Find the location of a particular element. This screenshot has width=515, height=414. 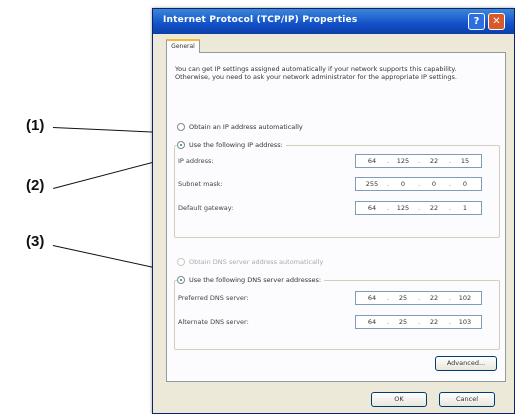

tab-general: General is located at coordinates (183, 46).